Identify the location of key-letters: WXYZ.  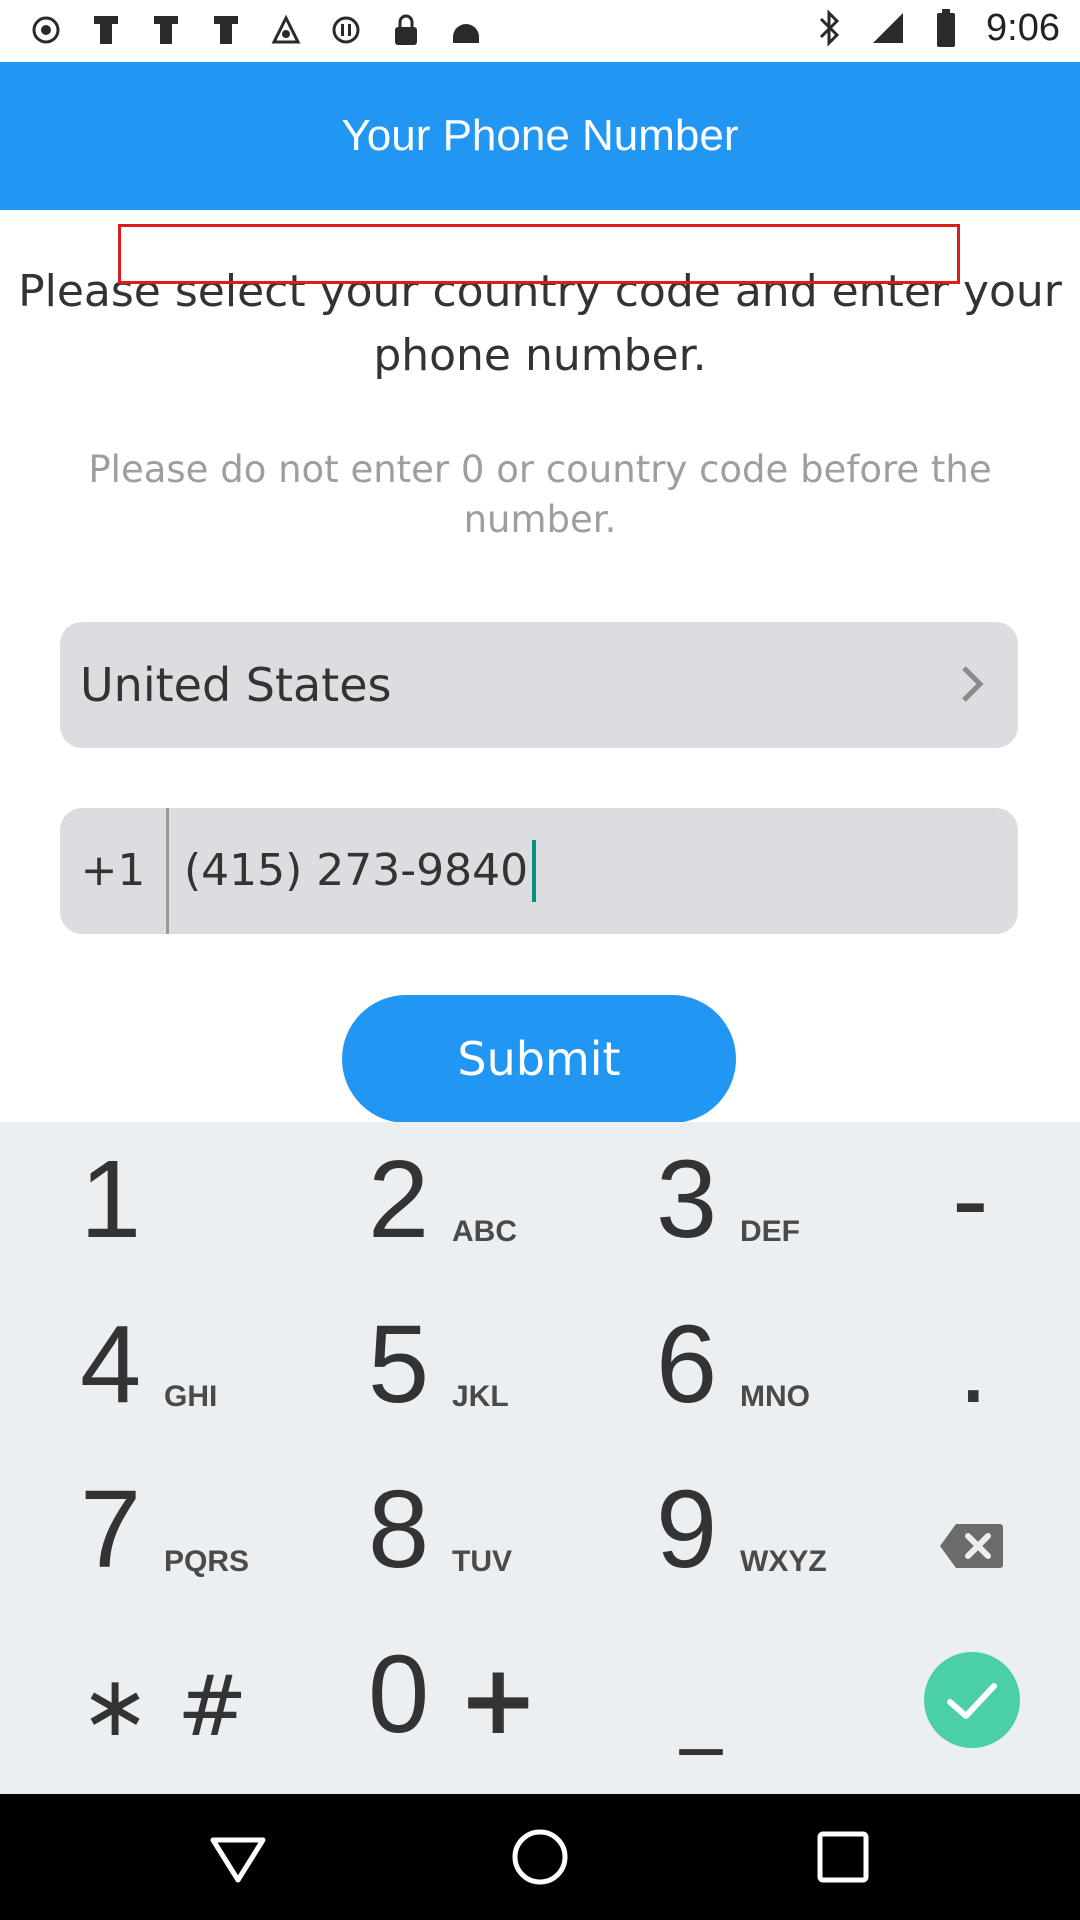
(783, 1561).